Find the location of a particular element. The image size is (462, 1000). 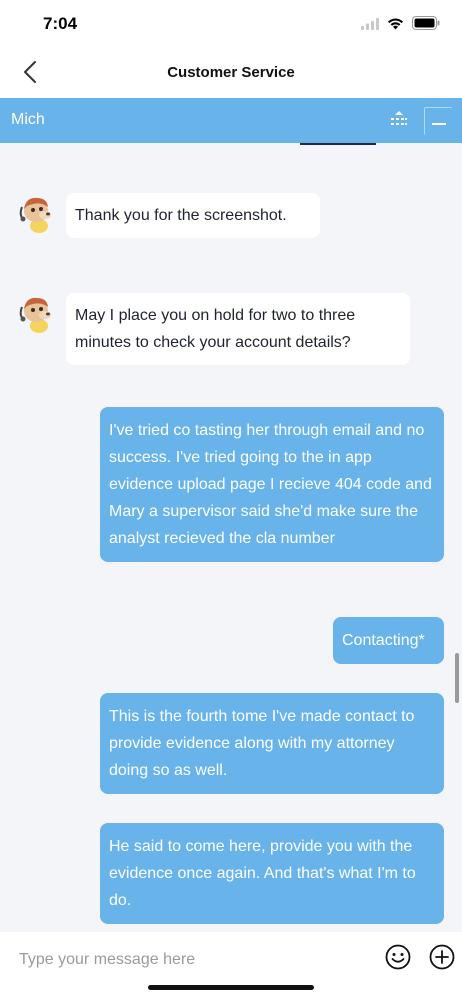

signal-icon is located at coordinates (370, 26).